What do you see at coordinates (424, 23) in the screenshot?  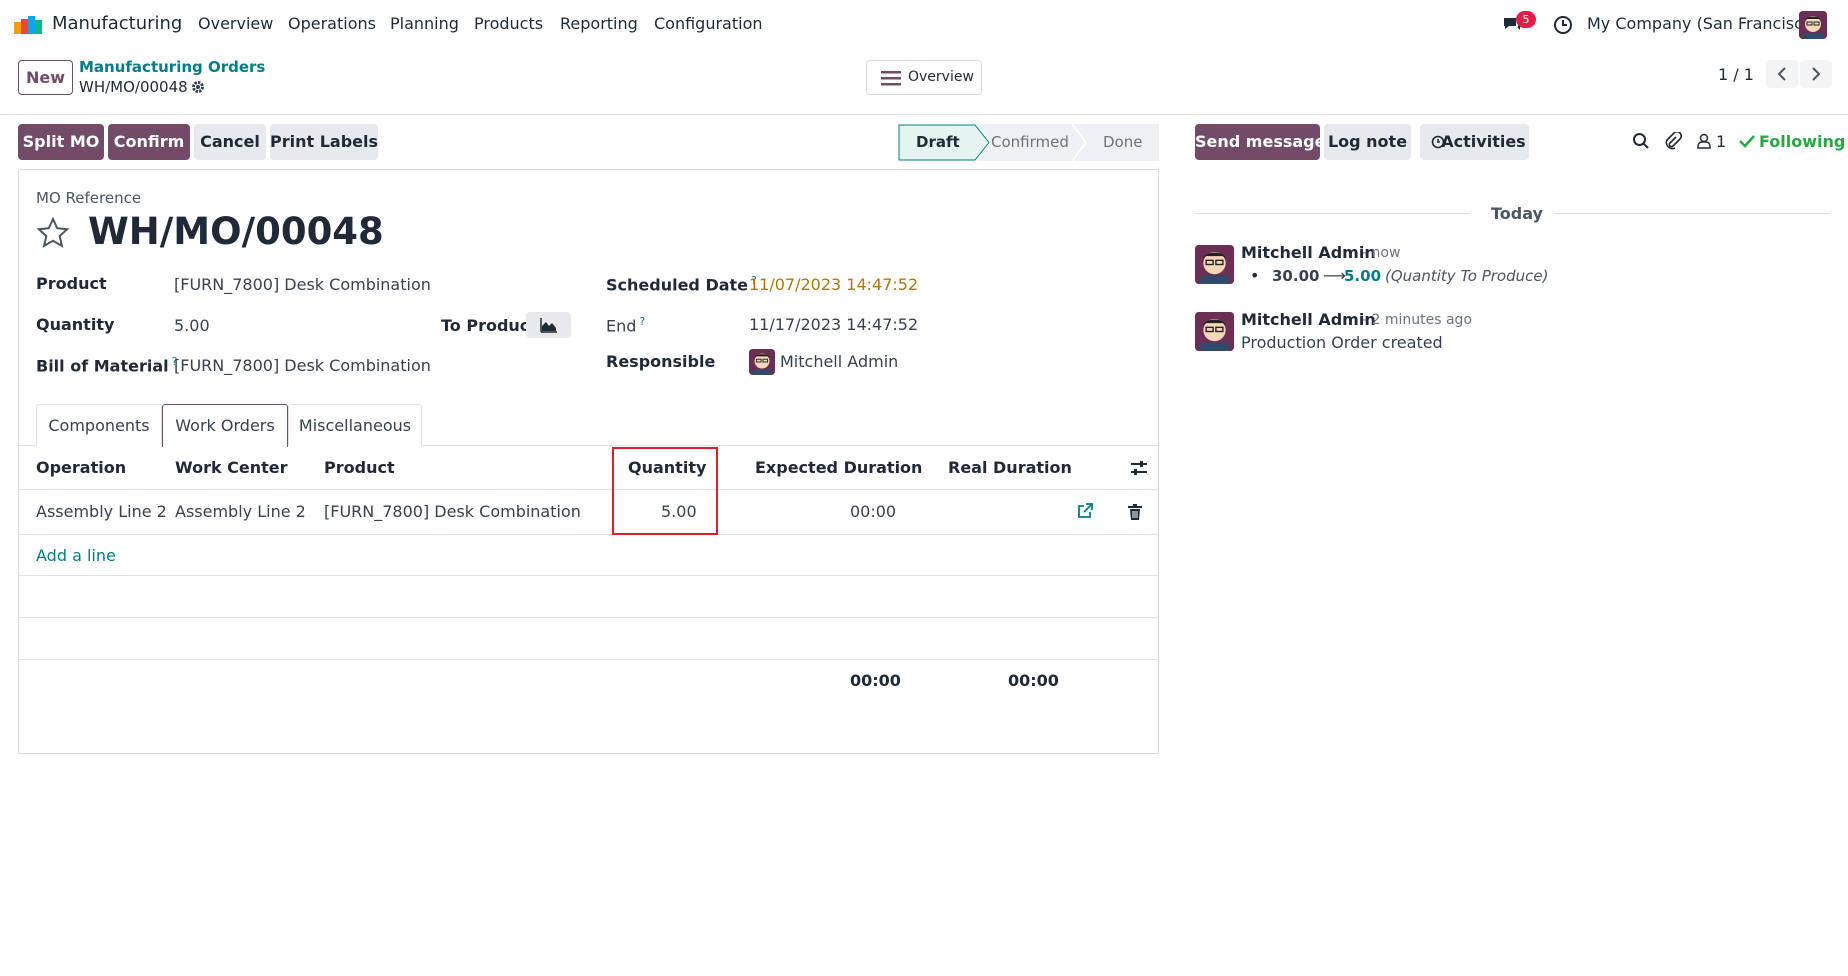 I see `menu-planning: Planning` at bounding box center [424, 23].